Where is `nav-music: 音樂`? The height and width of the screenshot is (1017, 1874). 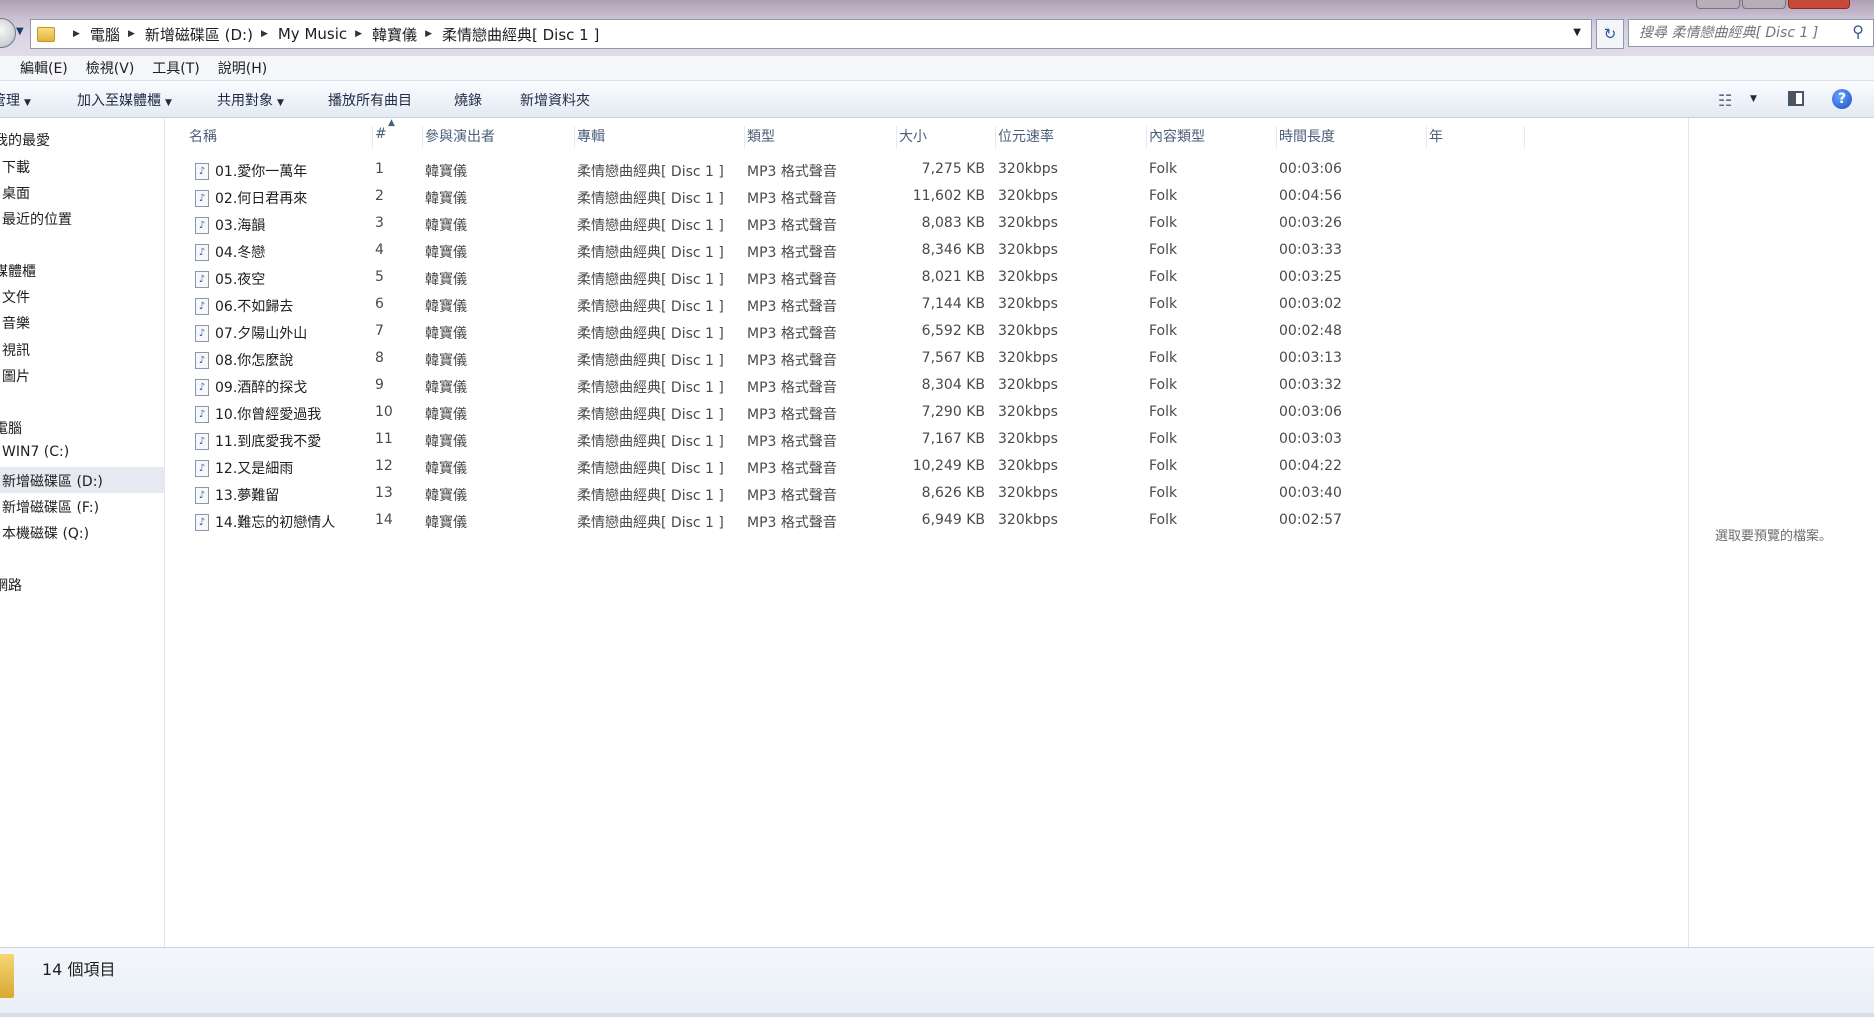 nav-music: 音樂 is located at coordinates (16, 323).